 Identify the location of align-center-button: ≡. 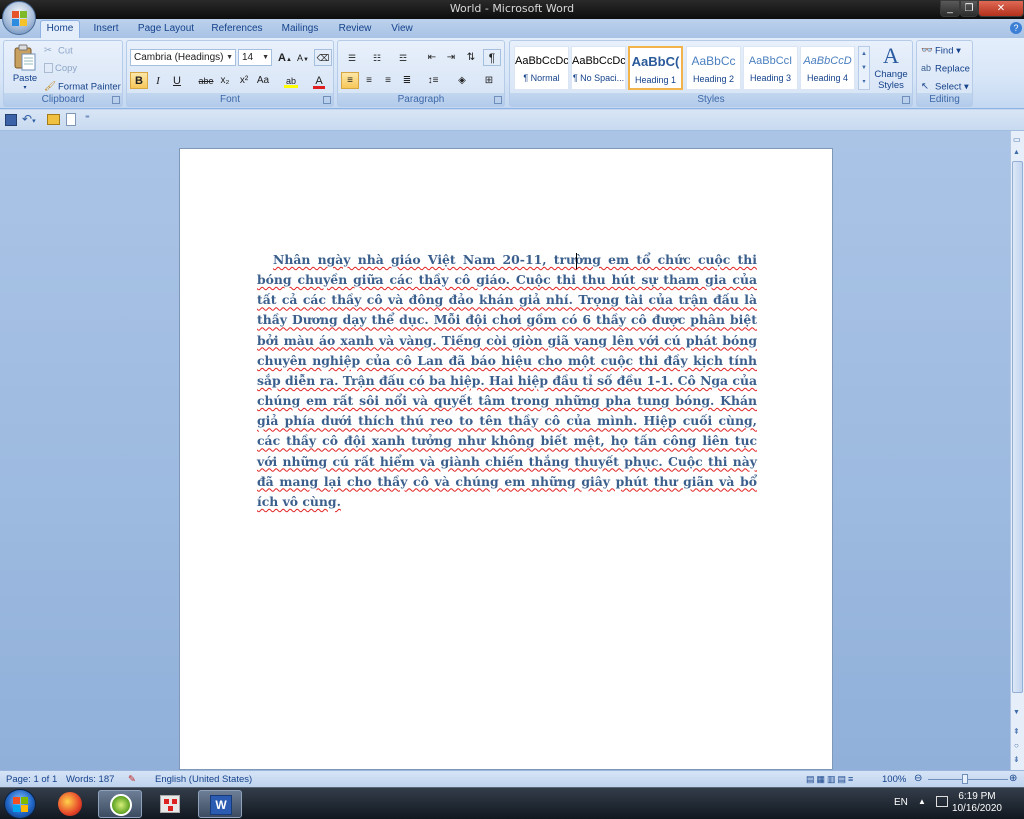
(369, 80).